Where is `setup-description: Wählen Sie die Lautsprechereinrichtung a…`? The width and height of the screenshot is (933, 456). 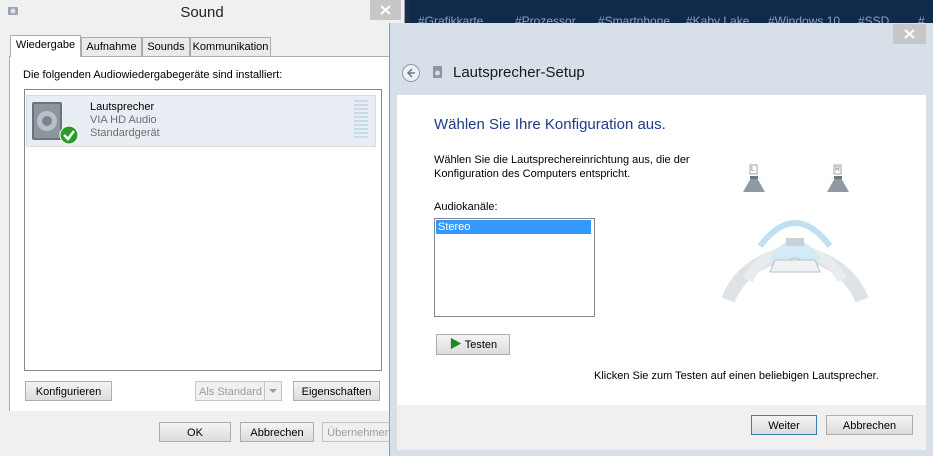
setup-description: Wählen Sie die Lautsprechereinrichtung a… is located at coordinates (562, 167).